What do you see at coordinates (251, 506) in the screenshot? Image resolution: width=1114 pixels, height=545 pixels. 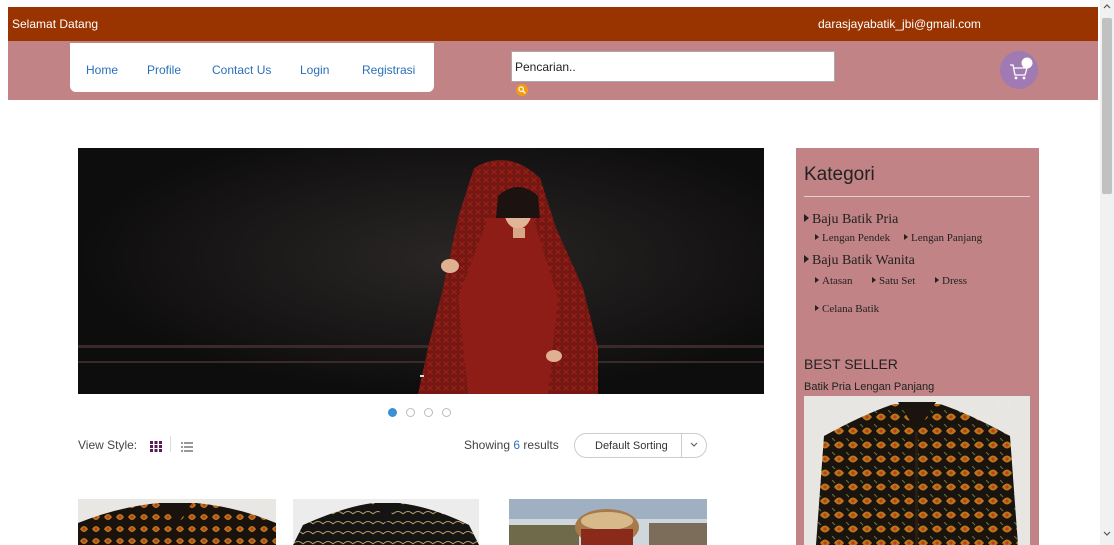 I see `product-badge: SS` at bounding box center [251, 506].